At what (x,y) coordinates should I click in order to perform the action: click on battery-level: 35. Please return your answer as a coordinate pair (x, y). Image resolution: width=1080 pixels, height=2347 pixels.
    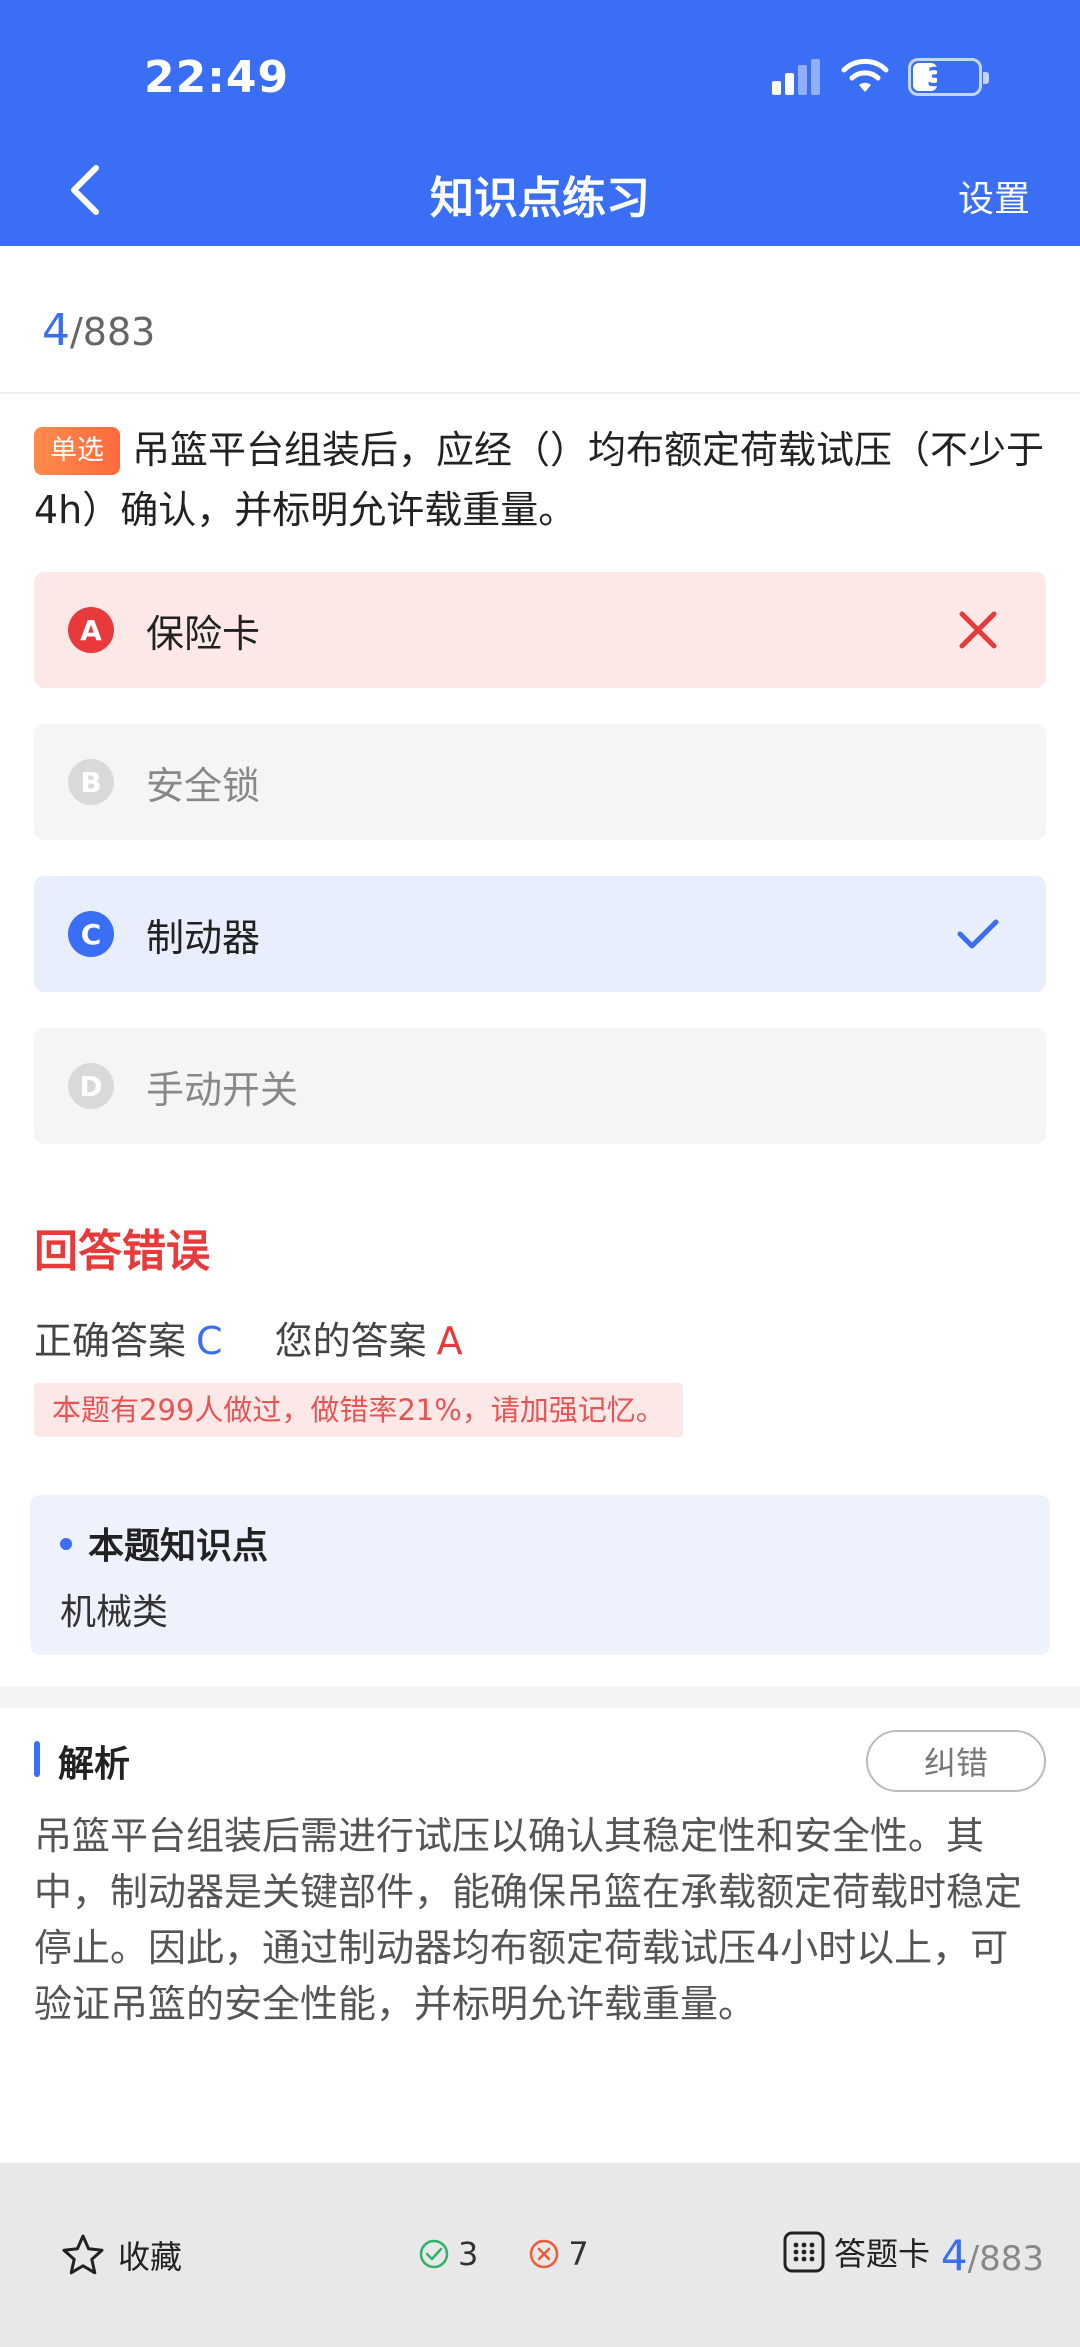
    Looking at the image, I should click on (945, 78).